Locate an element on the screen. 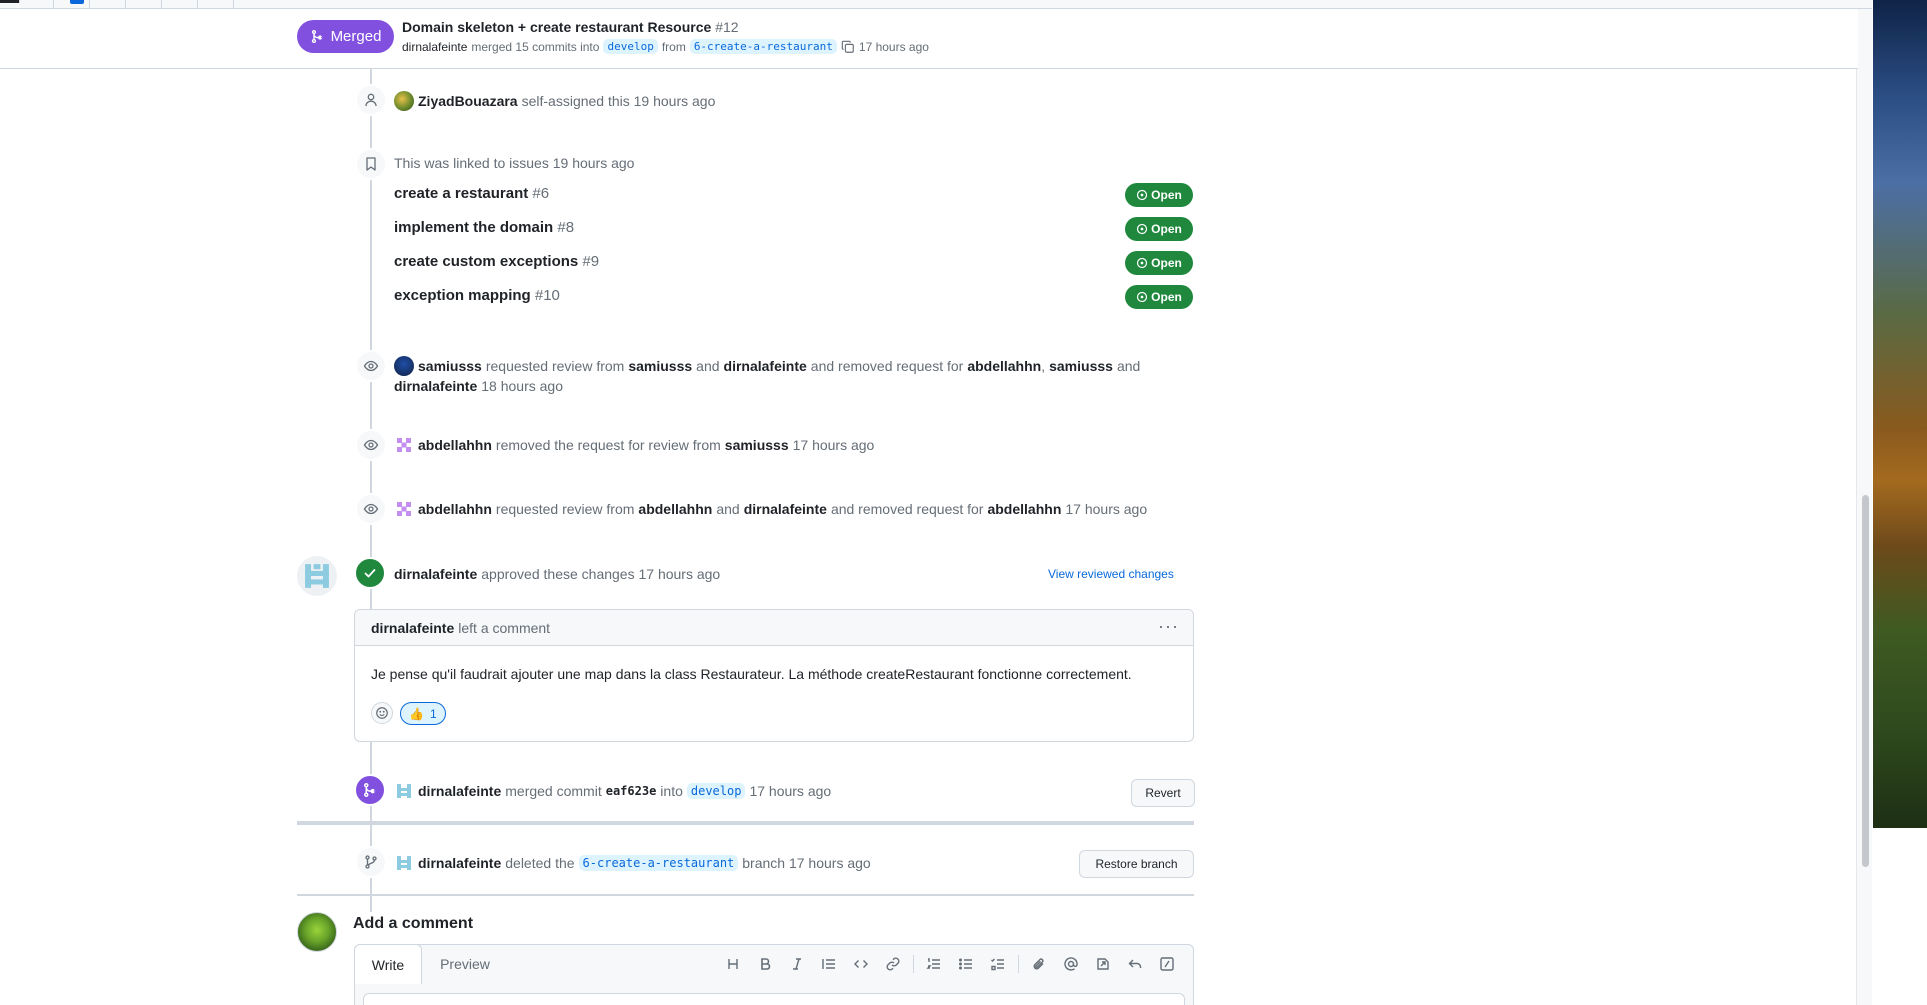 The image size is (1927, 1005). issue-title: exception mapping is located at coordinates (462, 295).